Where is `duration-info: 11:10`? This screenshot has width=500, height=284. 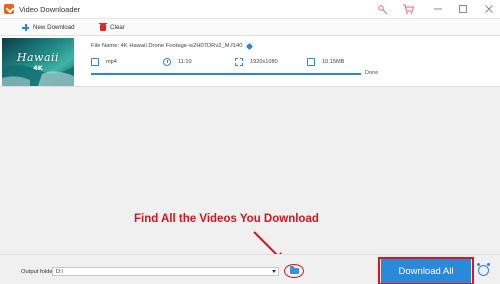 duration-info: 11:10 is located at coordinates (177, 62).